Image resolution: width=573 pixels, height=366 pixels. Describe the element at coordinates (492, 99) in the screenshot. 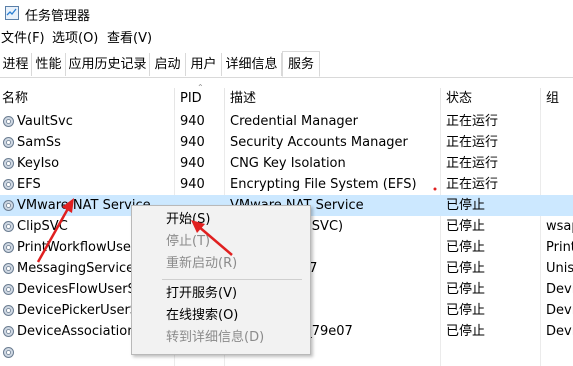

I see `column-header-status: 状态` at that location.